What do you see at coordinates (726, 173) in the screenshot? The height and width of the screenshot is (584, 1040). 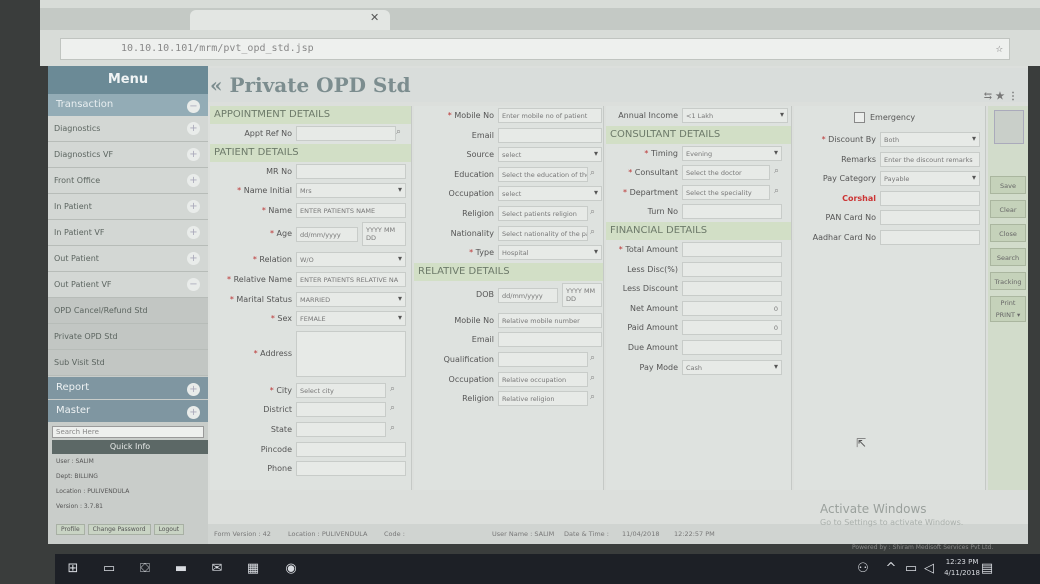 I see `consultant-input: Select the doctor` at bounding box center [726, 173].